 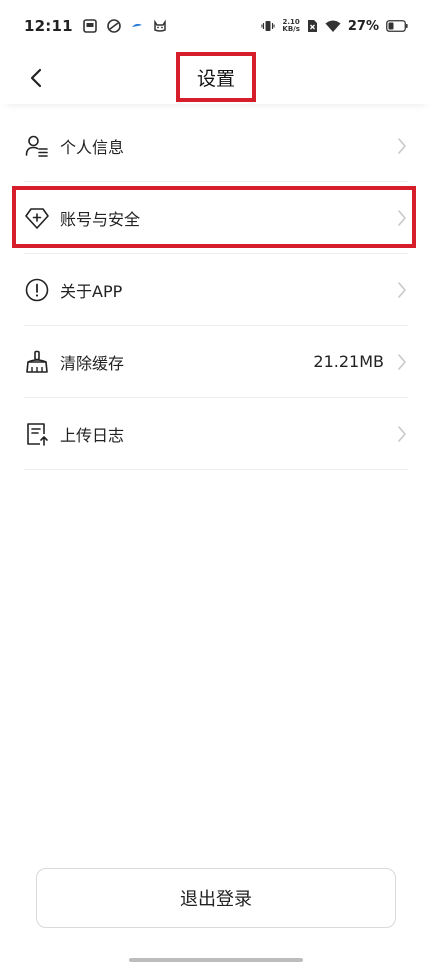 I want to click on item-label-upload-log: 上传日志, so click(x=92, y=435).